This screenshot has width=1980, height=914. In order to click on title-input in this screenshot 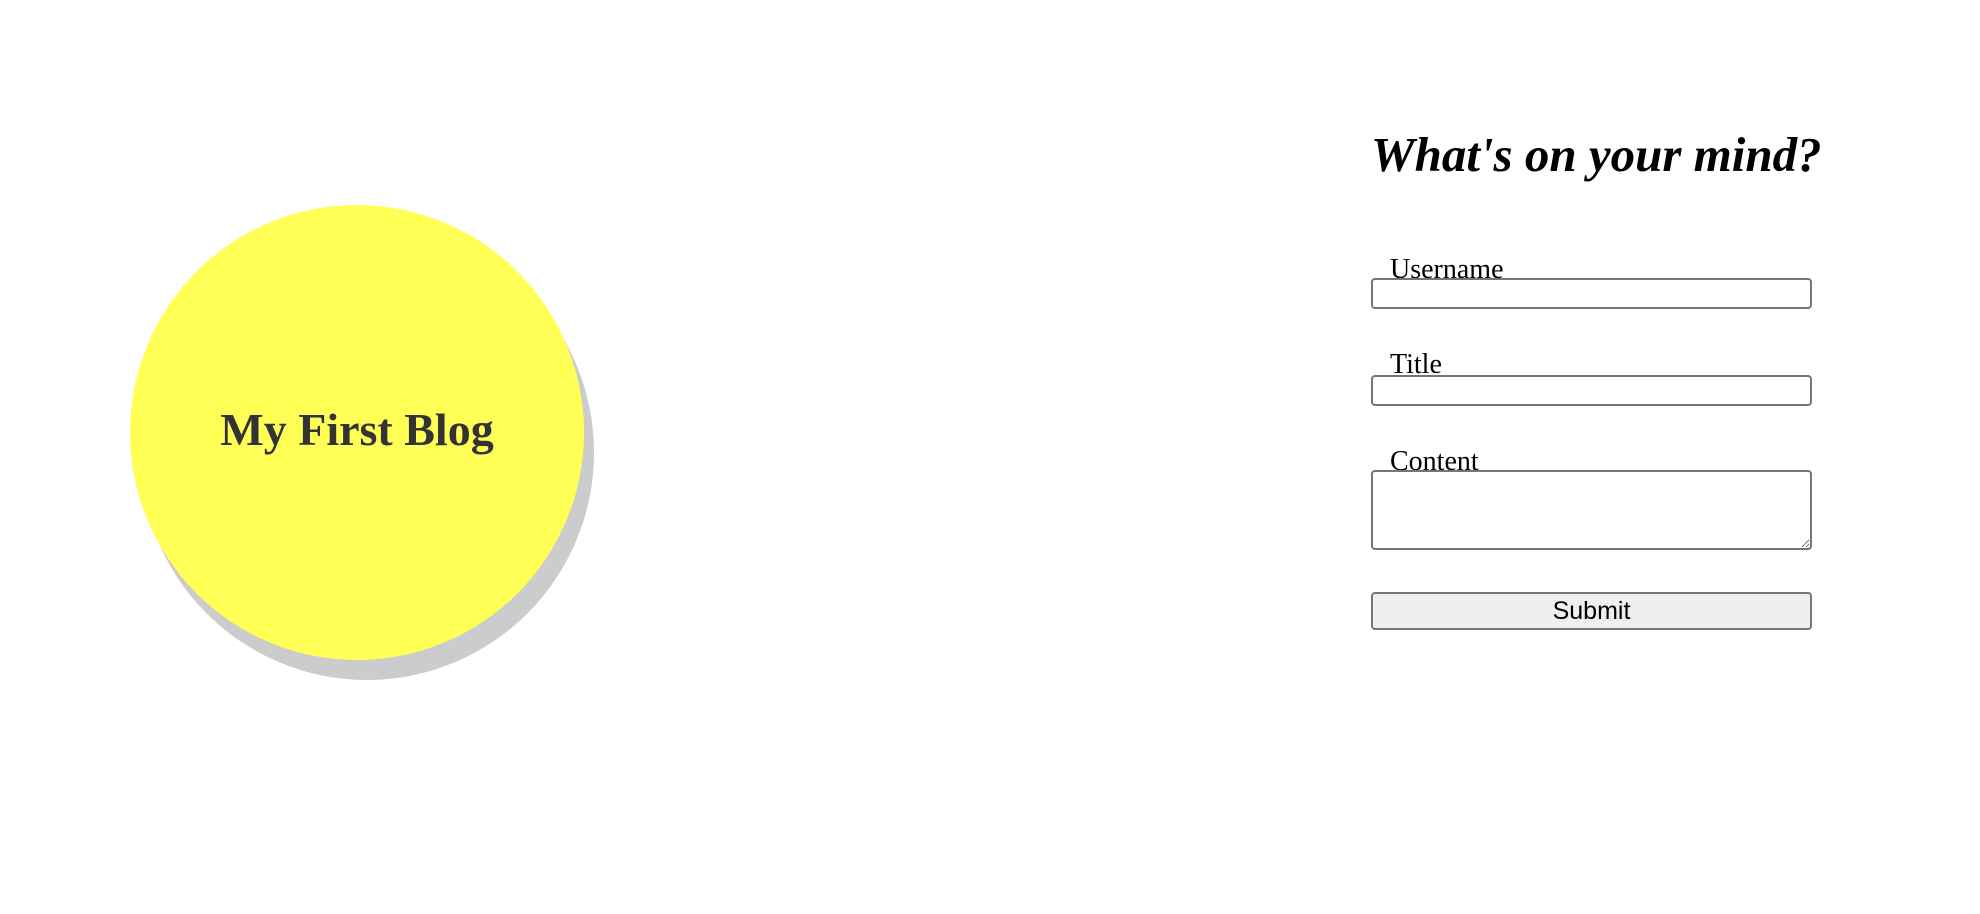, I will do `click(1591, 390)`.